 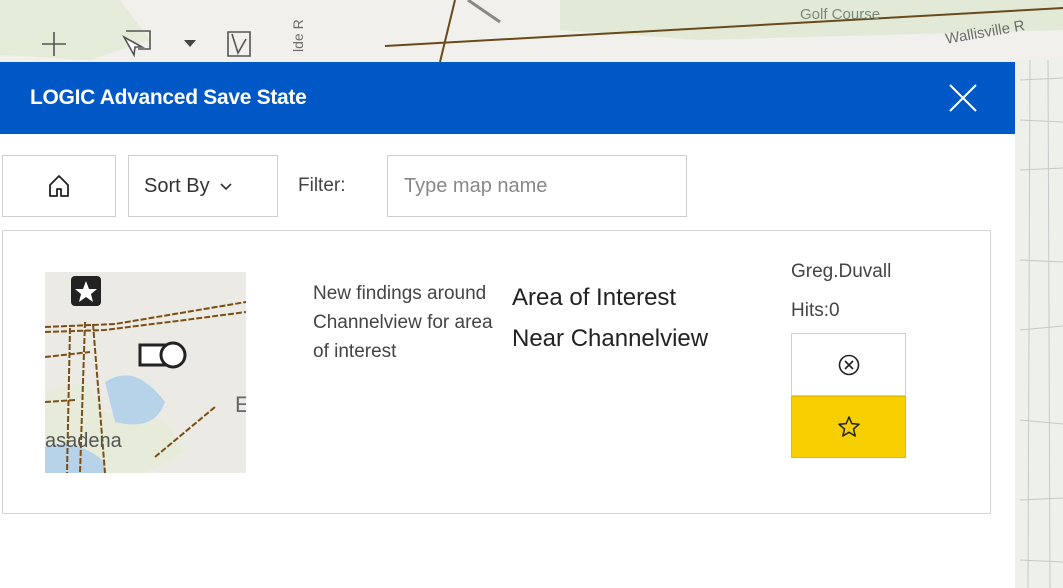 I want to click on map-label-road-vertical: lde R, so click(x=298, y=35).